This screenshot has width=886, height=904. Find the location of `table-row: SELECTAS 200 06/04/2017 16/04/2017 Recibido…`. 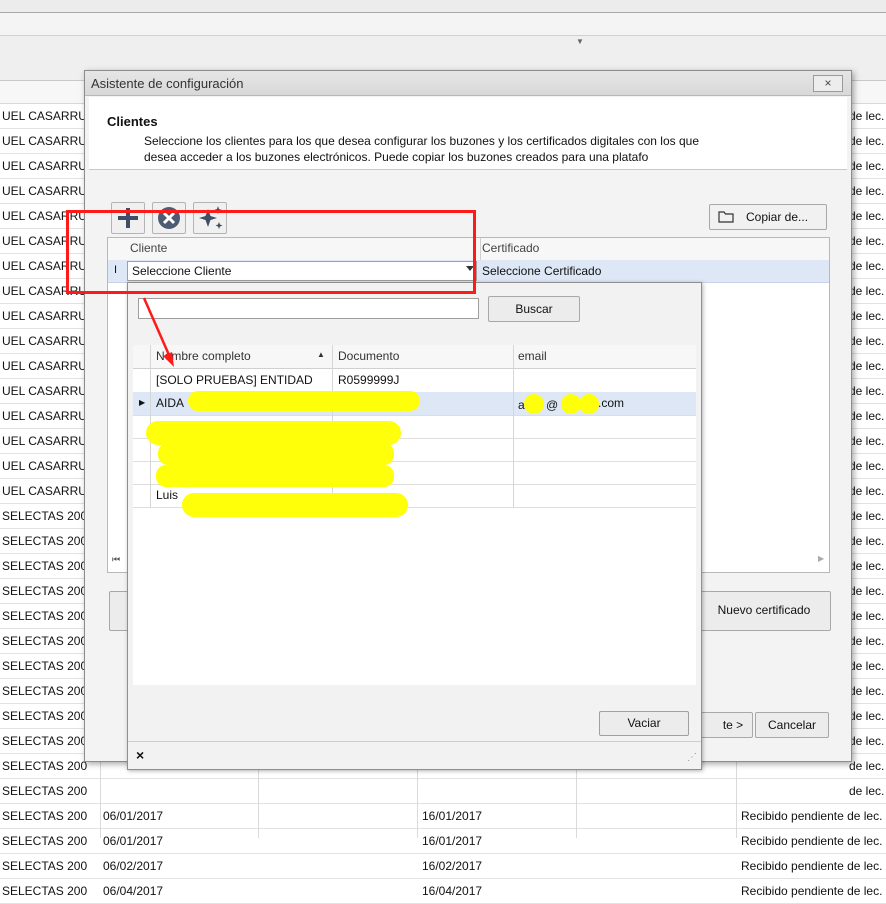

table-row: SELECTAS 200 06/04/2017 16/04/2017 Recibido… is located at coordinates (443, 891).